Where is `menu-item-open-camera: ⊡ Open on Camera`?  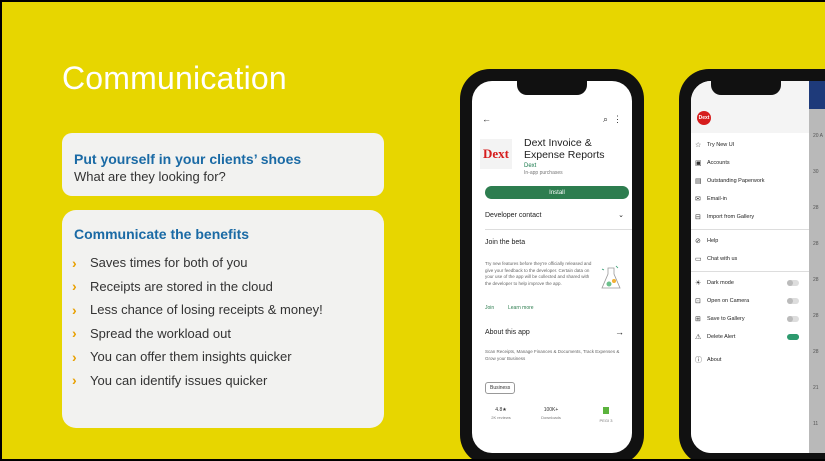
menu-item-open-camera: ⊡ Open on Camera is located at coordinates (745, 301).